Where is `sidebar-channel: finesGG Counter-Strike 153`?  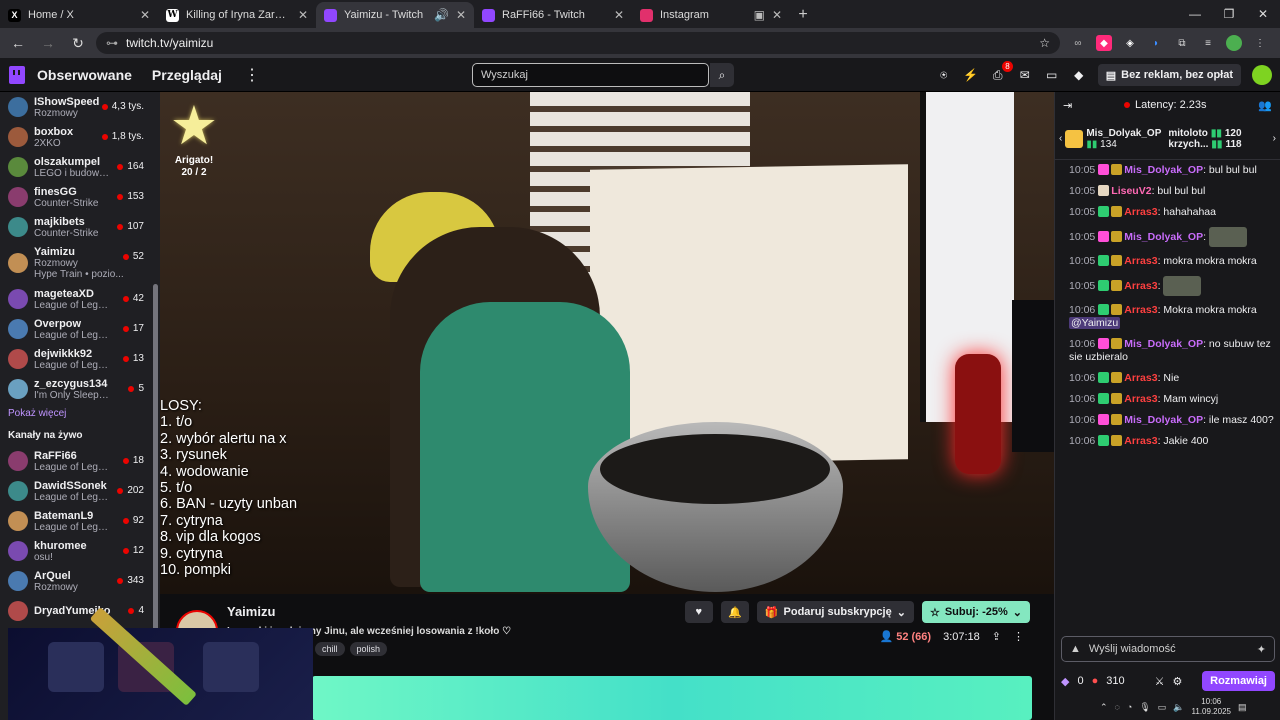 sidebar-channel: finesGG Counter-Strike 153 is located at coordinates (80, 197).